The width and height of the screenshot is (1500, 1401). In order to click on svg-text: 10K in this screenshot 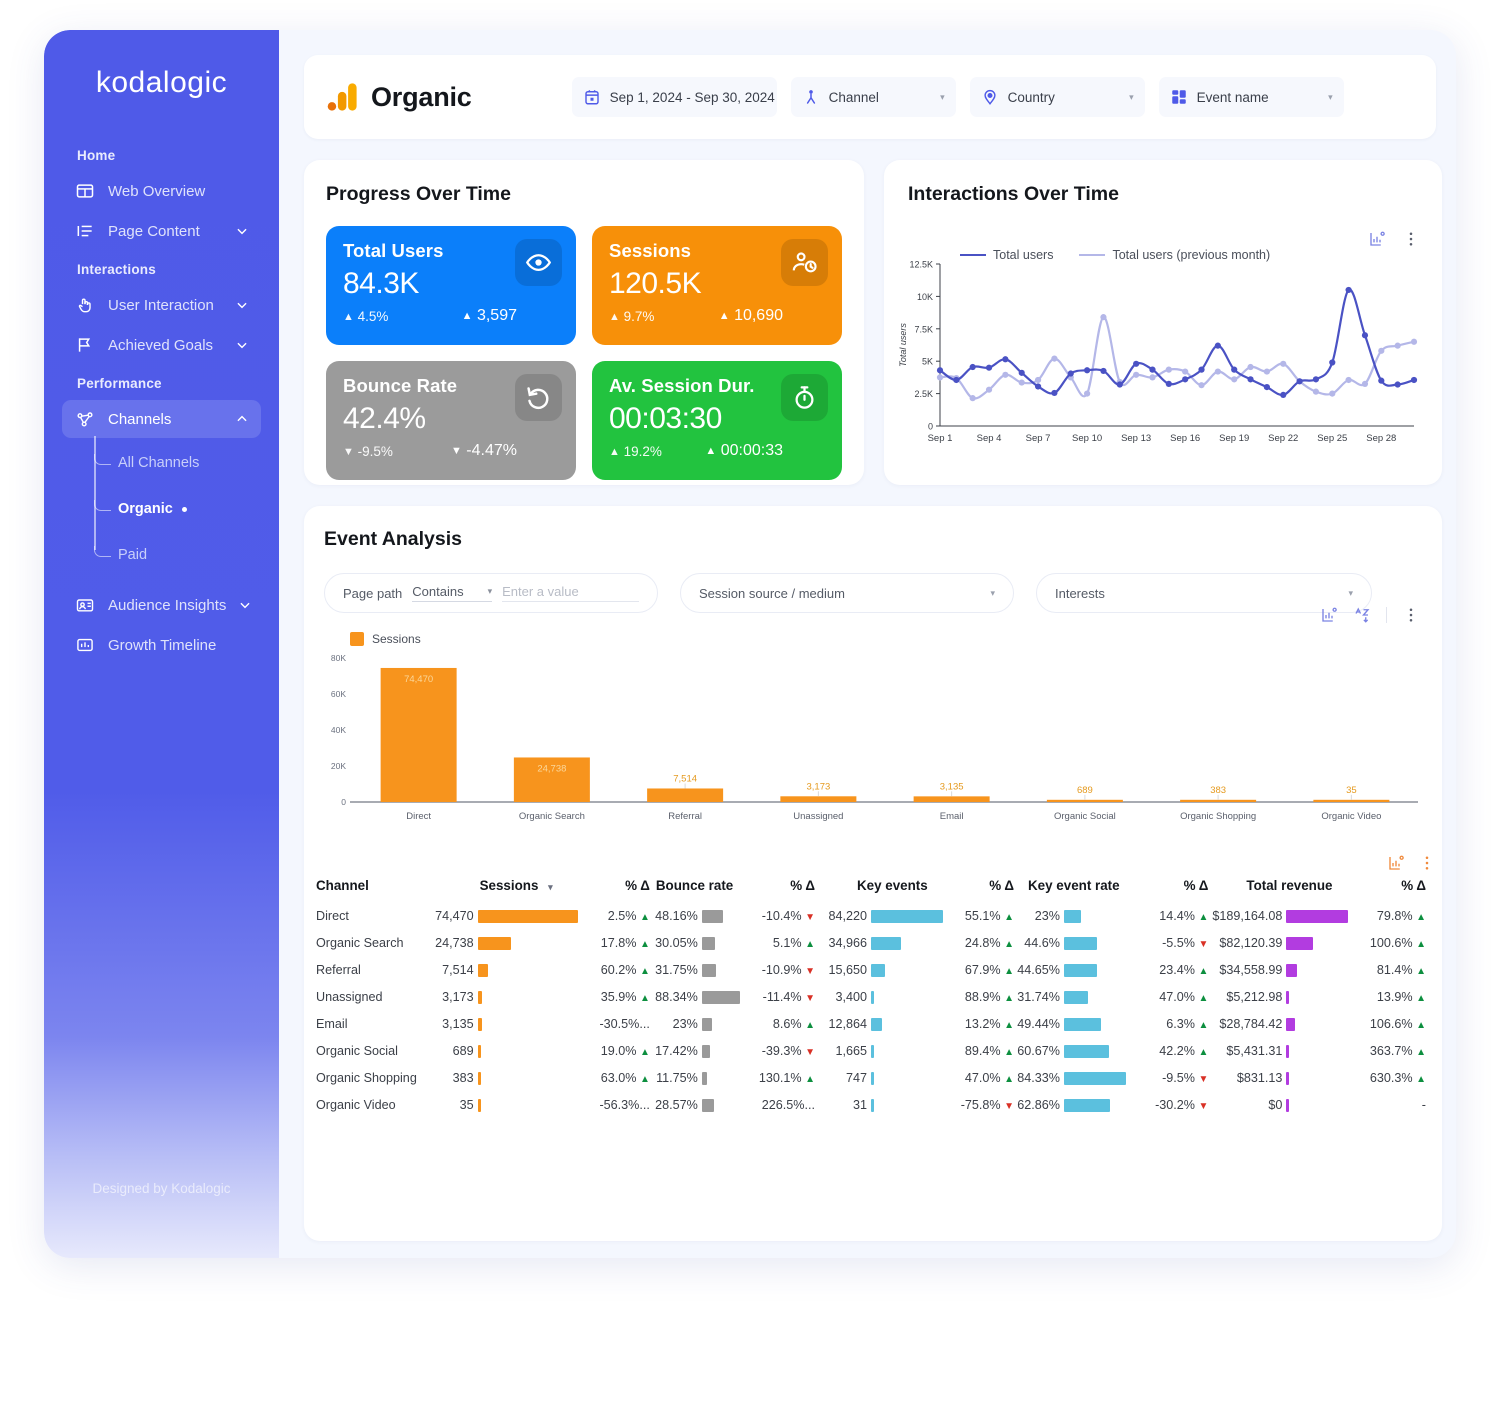, I will do `click(925, 297)`.